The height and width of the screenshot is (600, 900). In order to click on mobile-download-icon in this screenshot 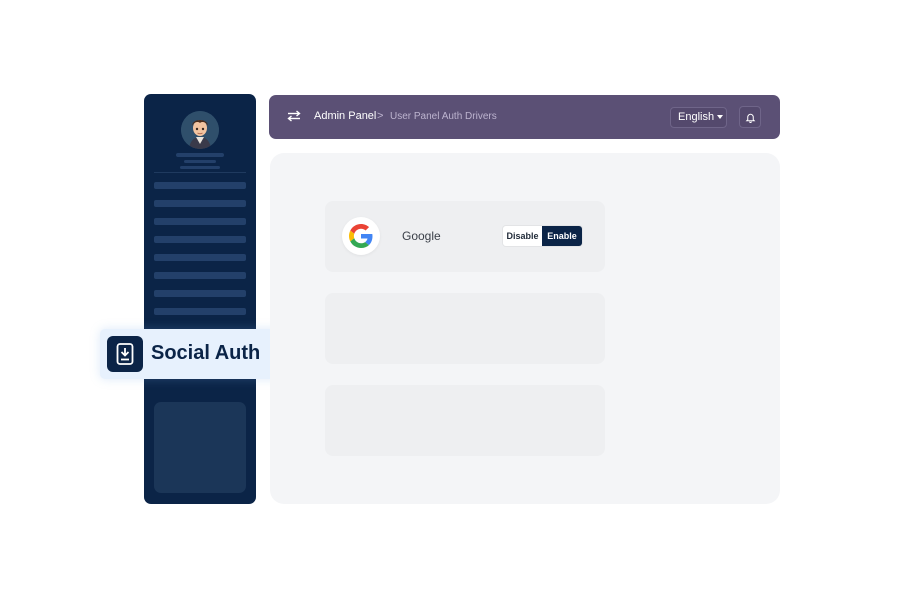, I will do `click(125, 354)`.